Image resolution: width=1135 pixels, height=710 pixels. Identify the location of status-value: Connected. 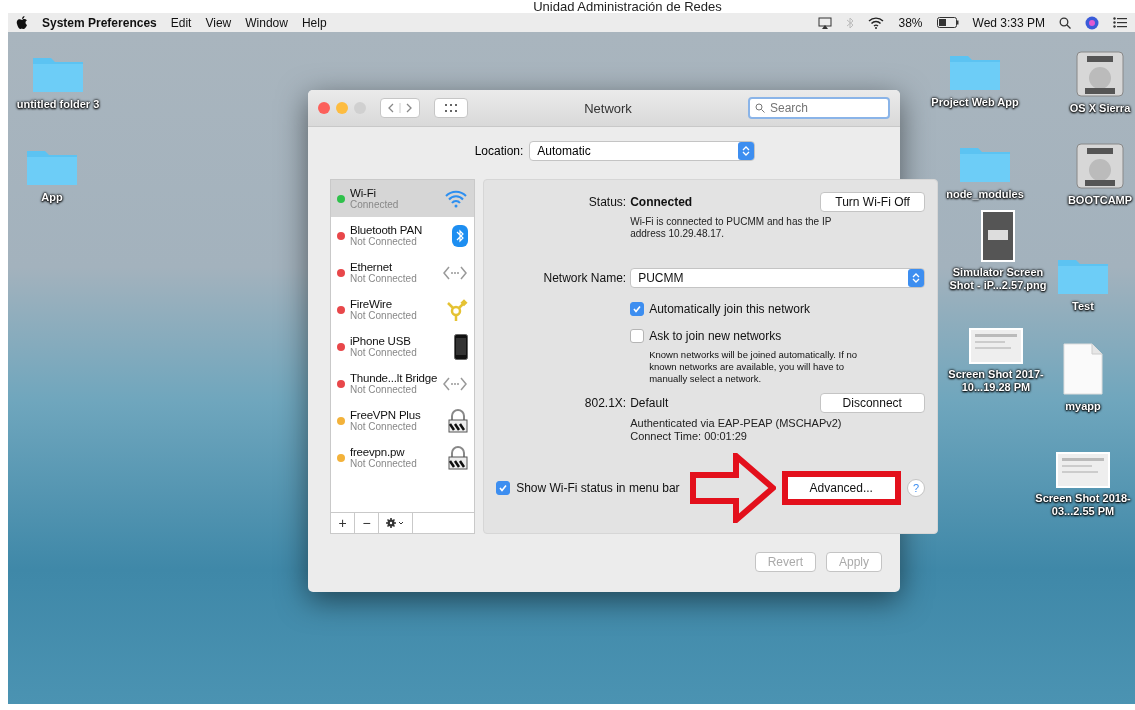
(662, 202).